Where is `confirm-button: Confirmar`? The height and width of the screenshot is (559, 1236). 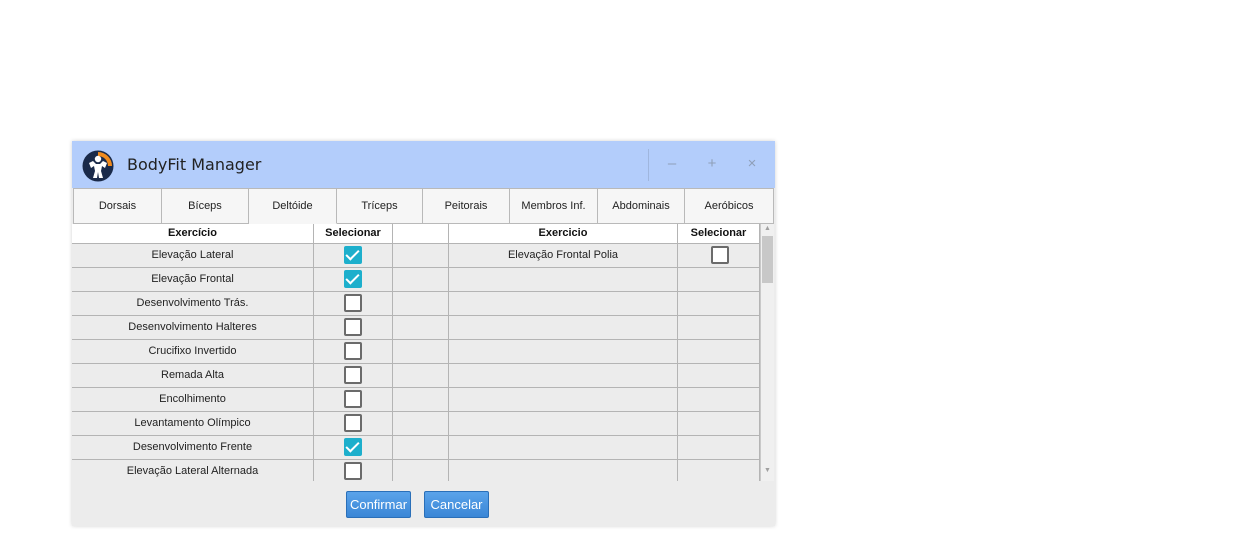 confirm-button: Confirmar is located at coordinates (378, 504).